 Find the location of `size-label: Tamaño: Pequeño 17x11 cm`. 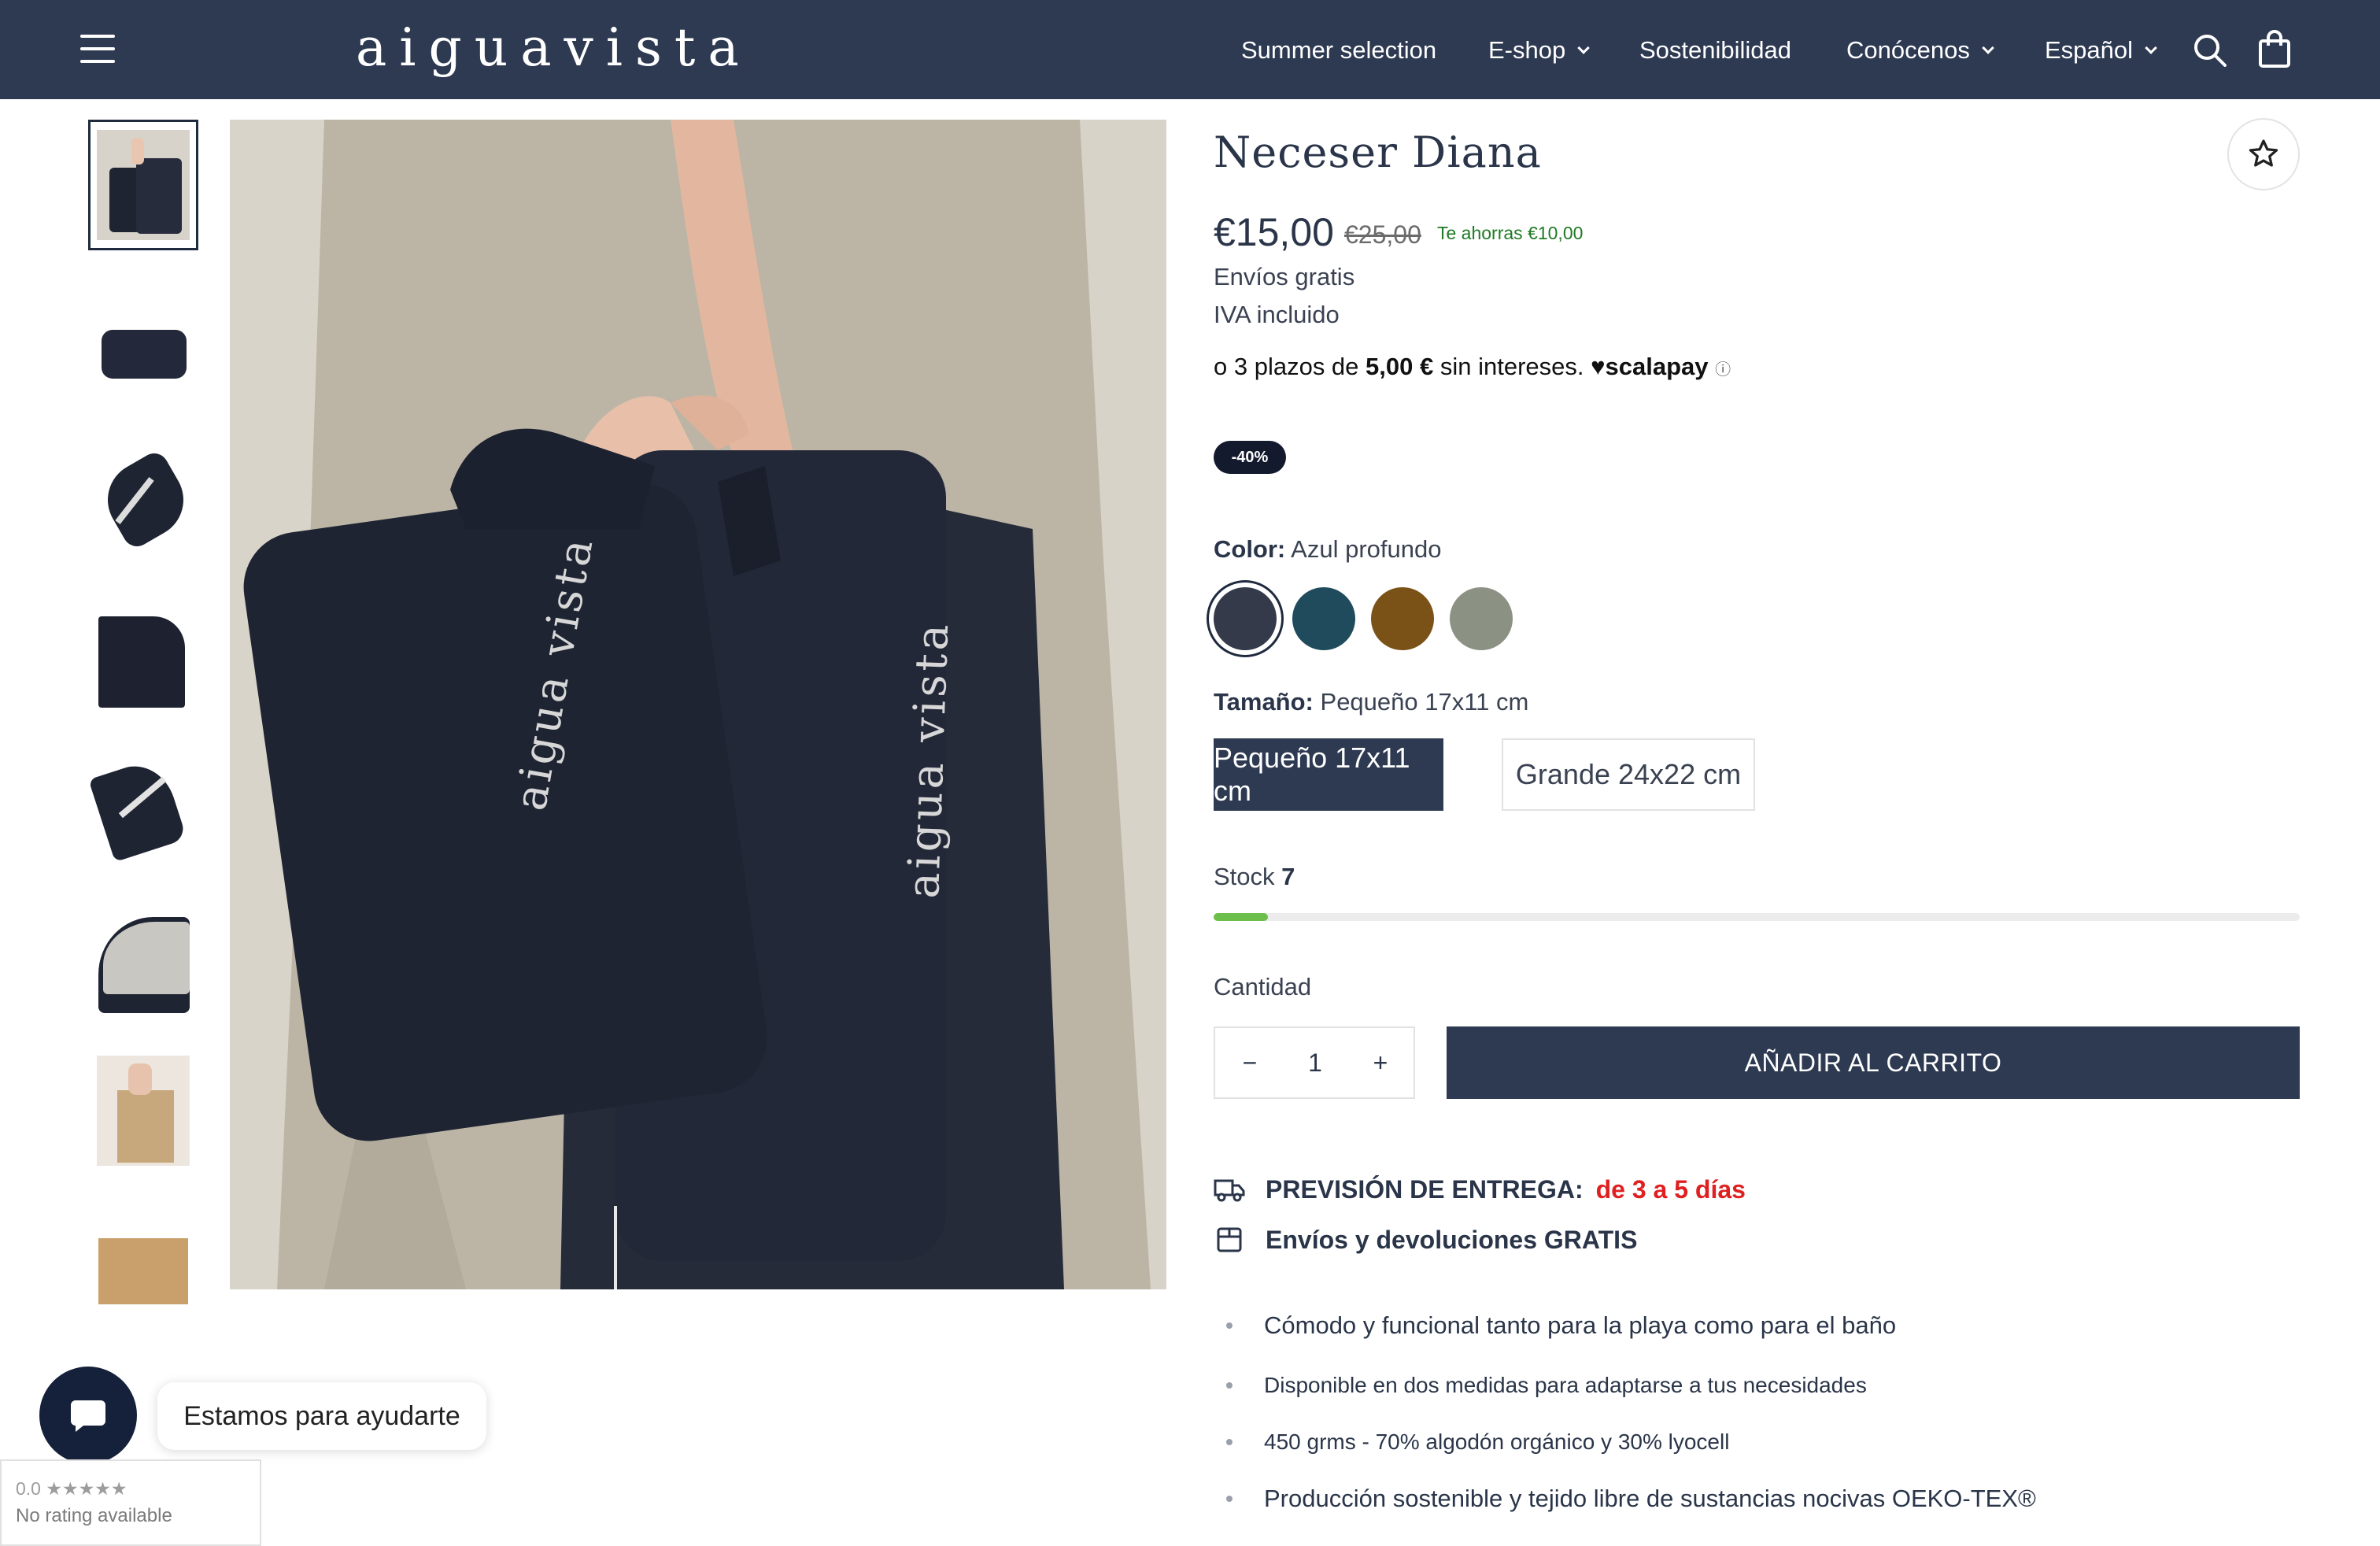

size-label: Tamaño: Pequeño 17x11 cm is located at coordinates (1371, 702).